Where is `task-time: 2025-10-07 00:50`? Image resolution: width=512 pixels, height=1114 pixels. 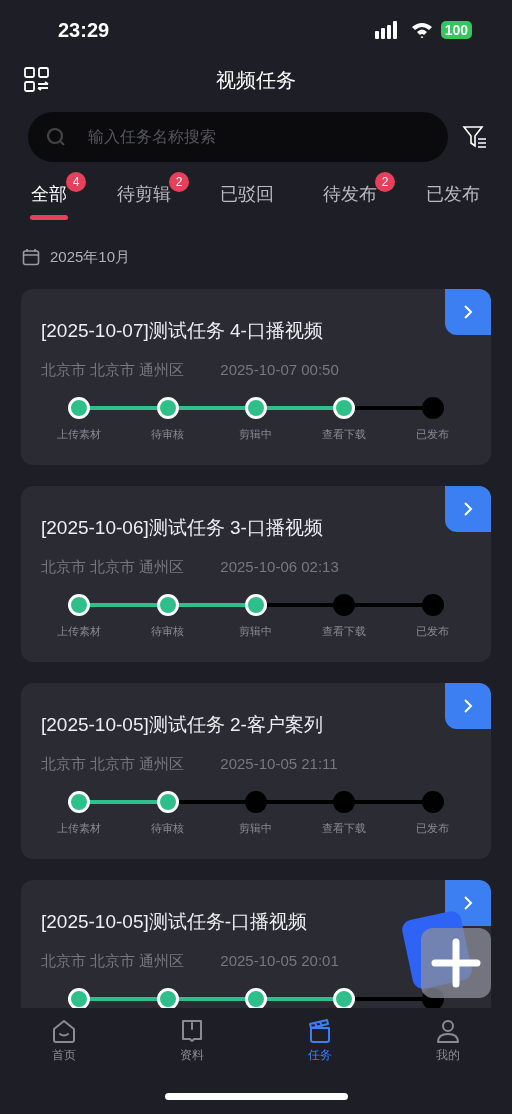
task-time: 2025-10-07 00:50 is located at coordinates (279, 370).